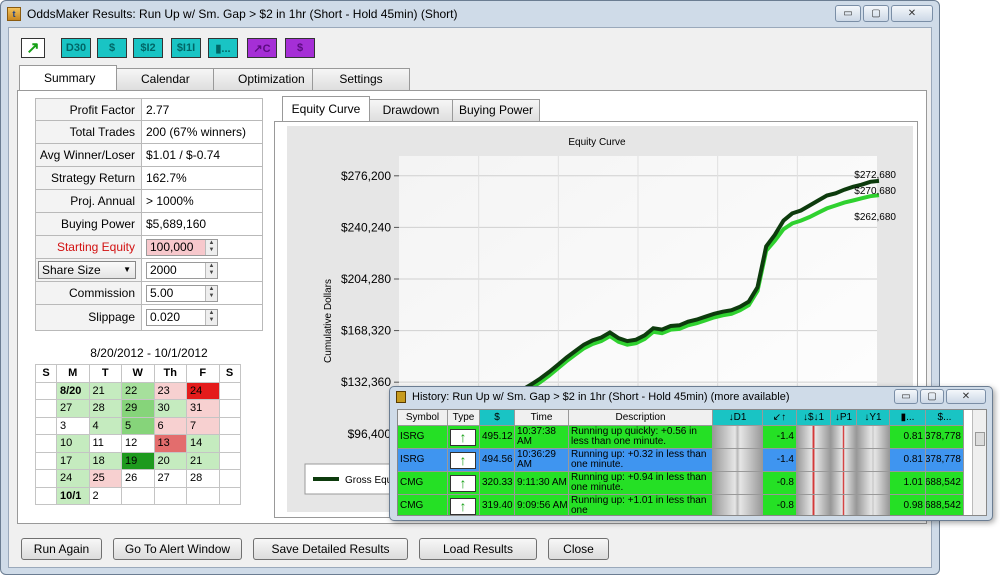 Image resolution: width=1000 pixels, height=582 pixels. What do you see at coordinates (61, 549) in the screenshot?
I see `run-again-button: Run Again` at bounding box center [61, 549].